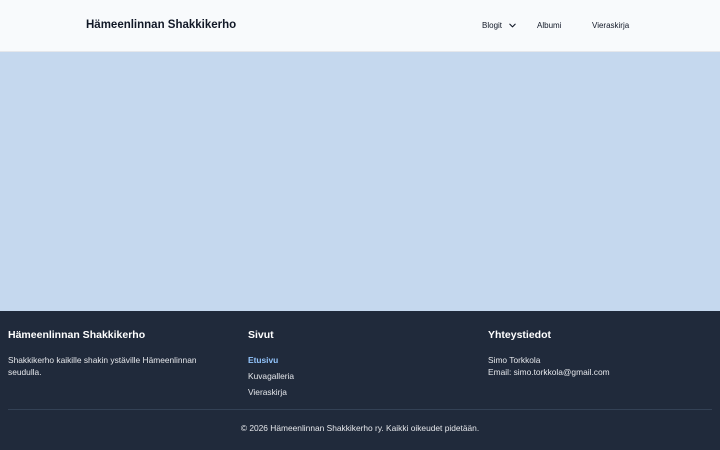 The height and width of the screenshot is (450, 720). Describe the element at coordinates (598, 372) in the screenshot. I see `contact-email: Email: simo.torkkola@gmail.com` at that location.